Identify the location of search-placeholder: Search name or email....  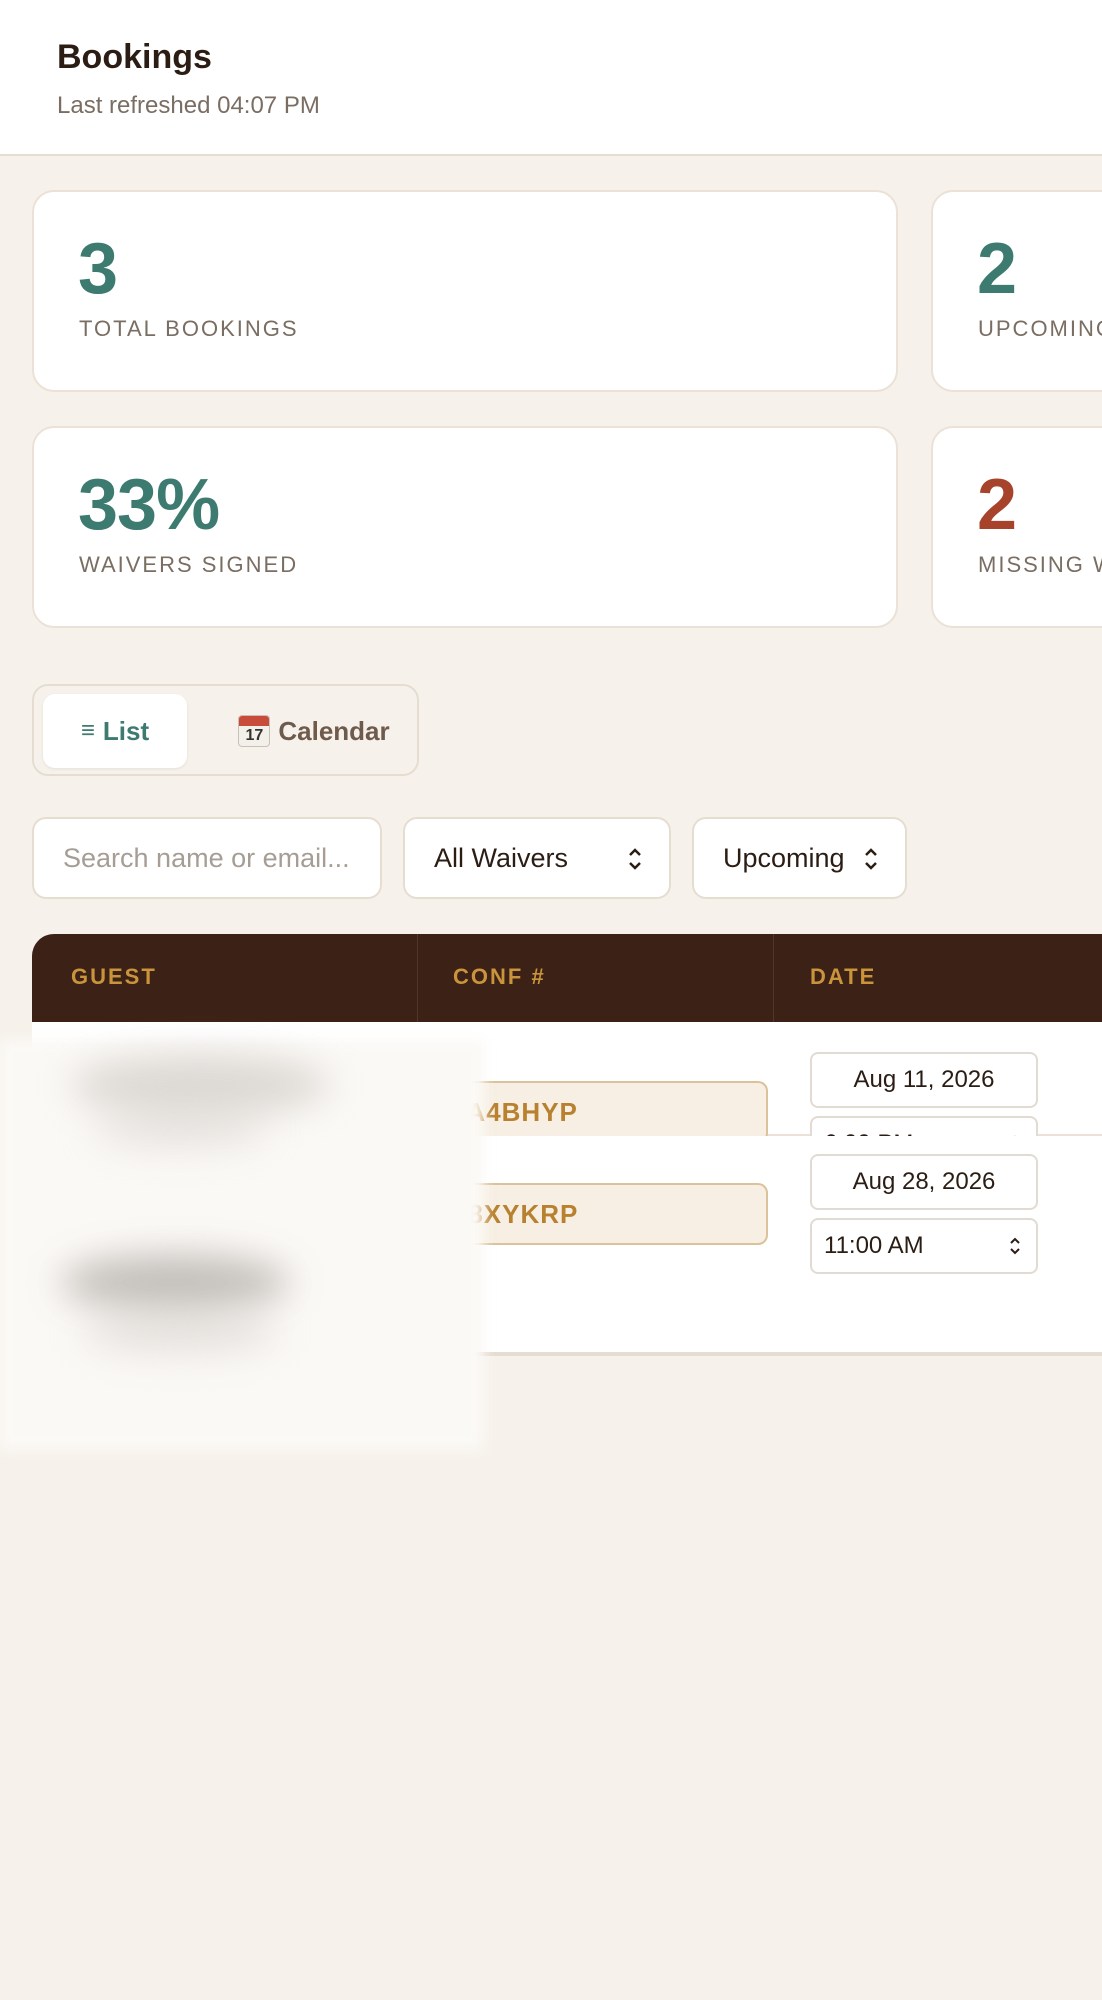
(206, 857).